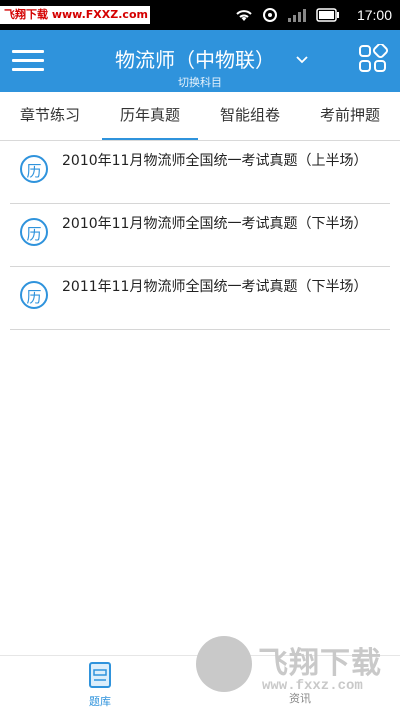 This screenshot has height=712, width=400. Describe the element at coordinates (150, 116) in the screenshot. I see `tab-past-exams: 历年真题` at that location.